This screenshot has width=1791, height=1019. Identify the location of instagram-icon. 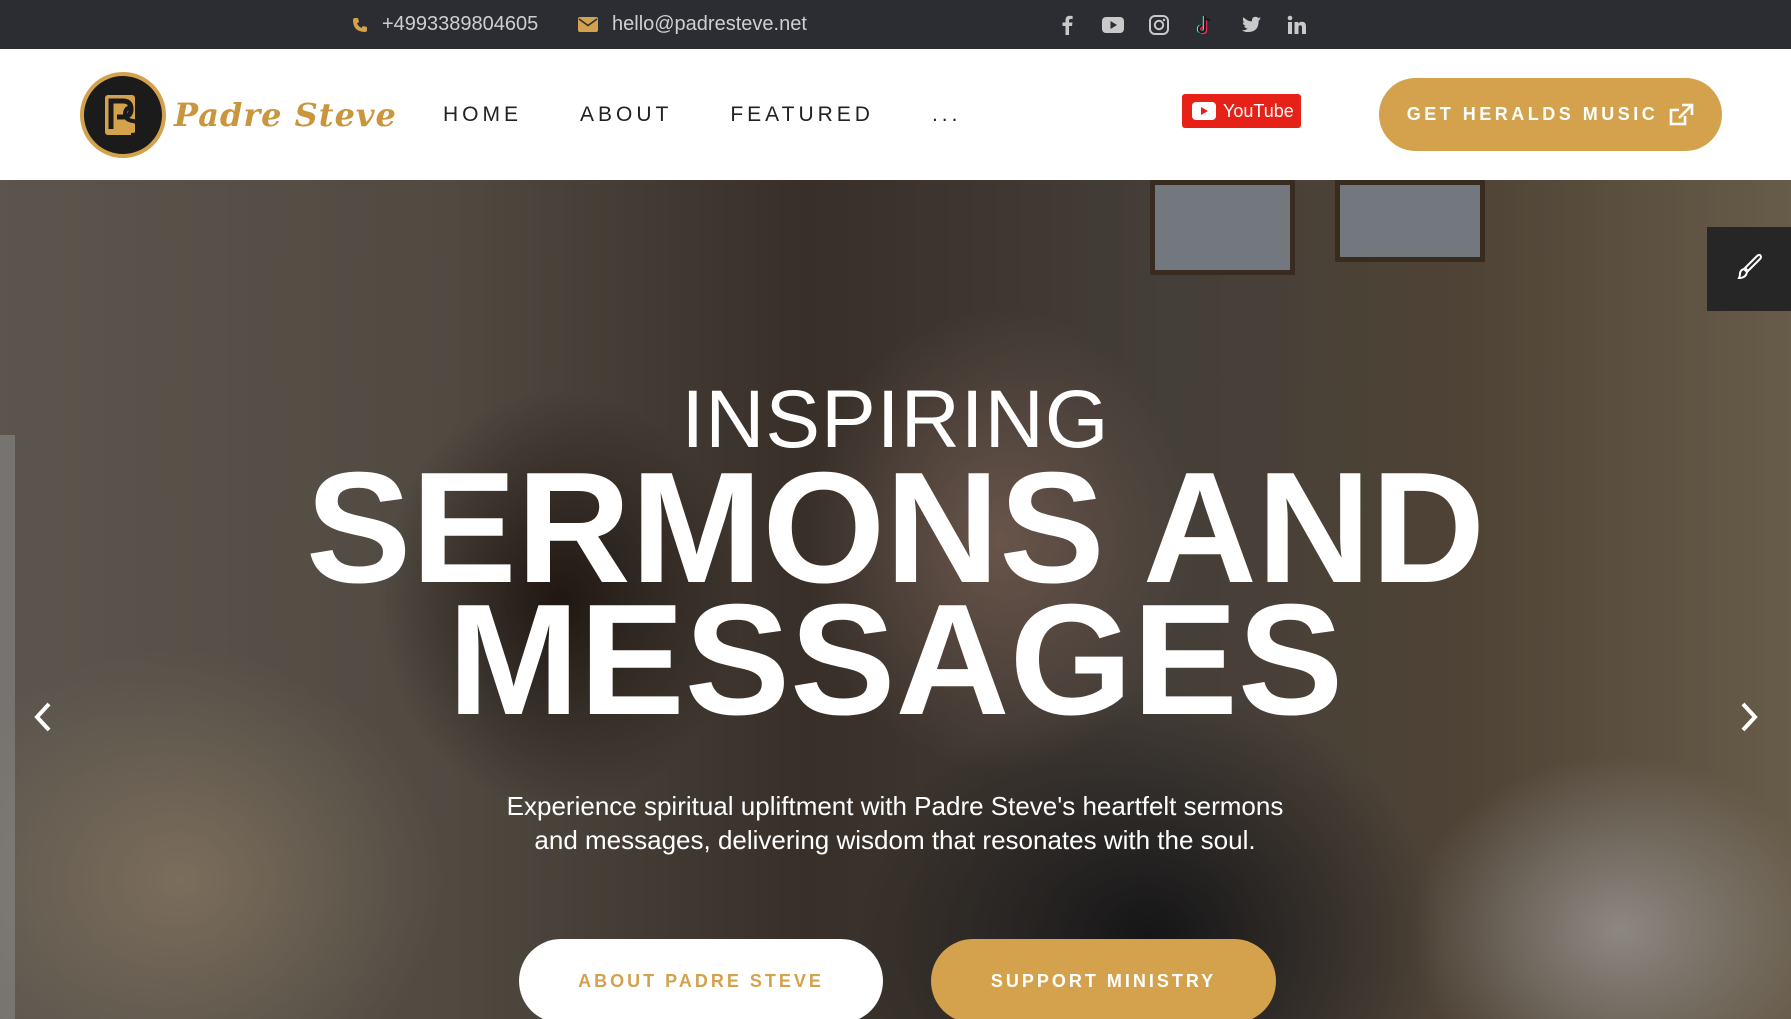
(1159, 24).